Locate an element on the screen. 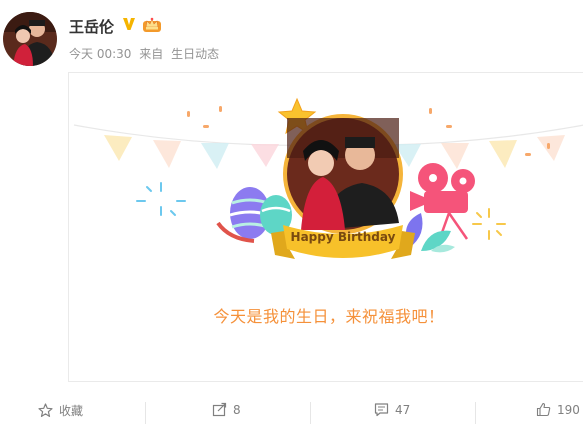 Image resolution: width=583 pixels, height=430 pixels. comment-count: 47 is located at coordinates (403, 409).